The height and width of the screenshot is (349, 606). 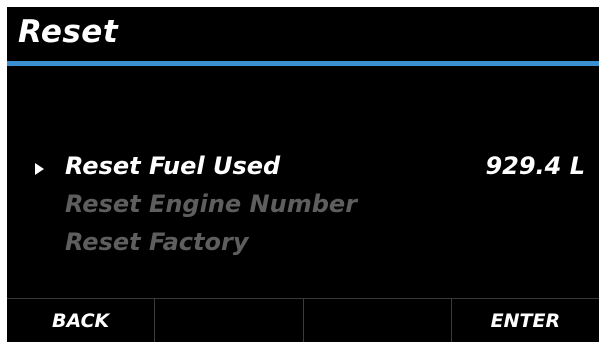 I want to click on back-softkey: BACK, so click(x=80, y=320).